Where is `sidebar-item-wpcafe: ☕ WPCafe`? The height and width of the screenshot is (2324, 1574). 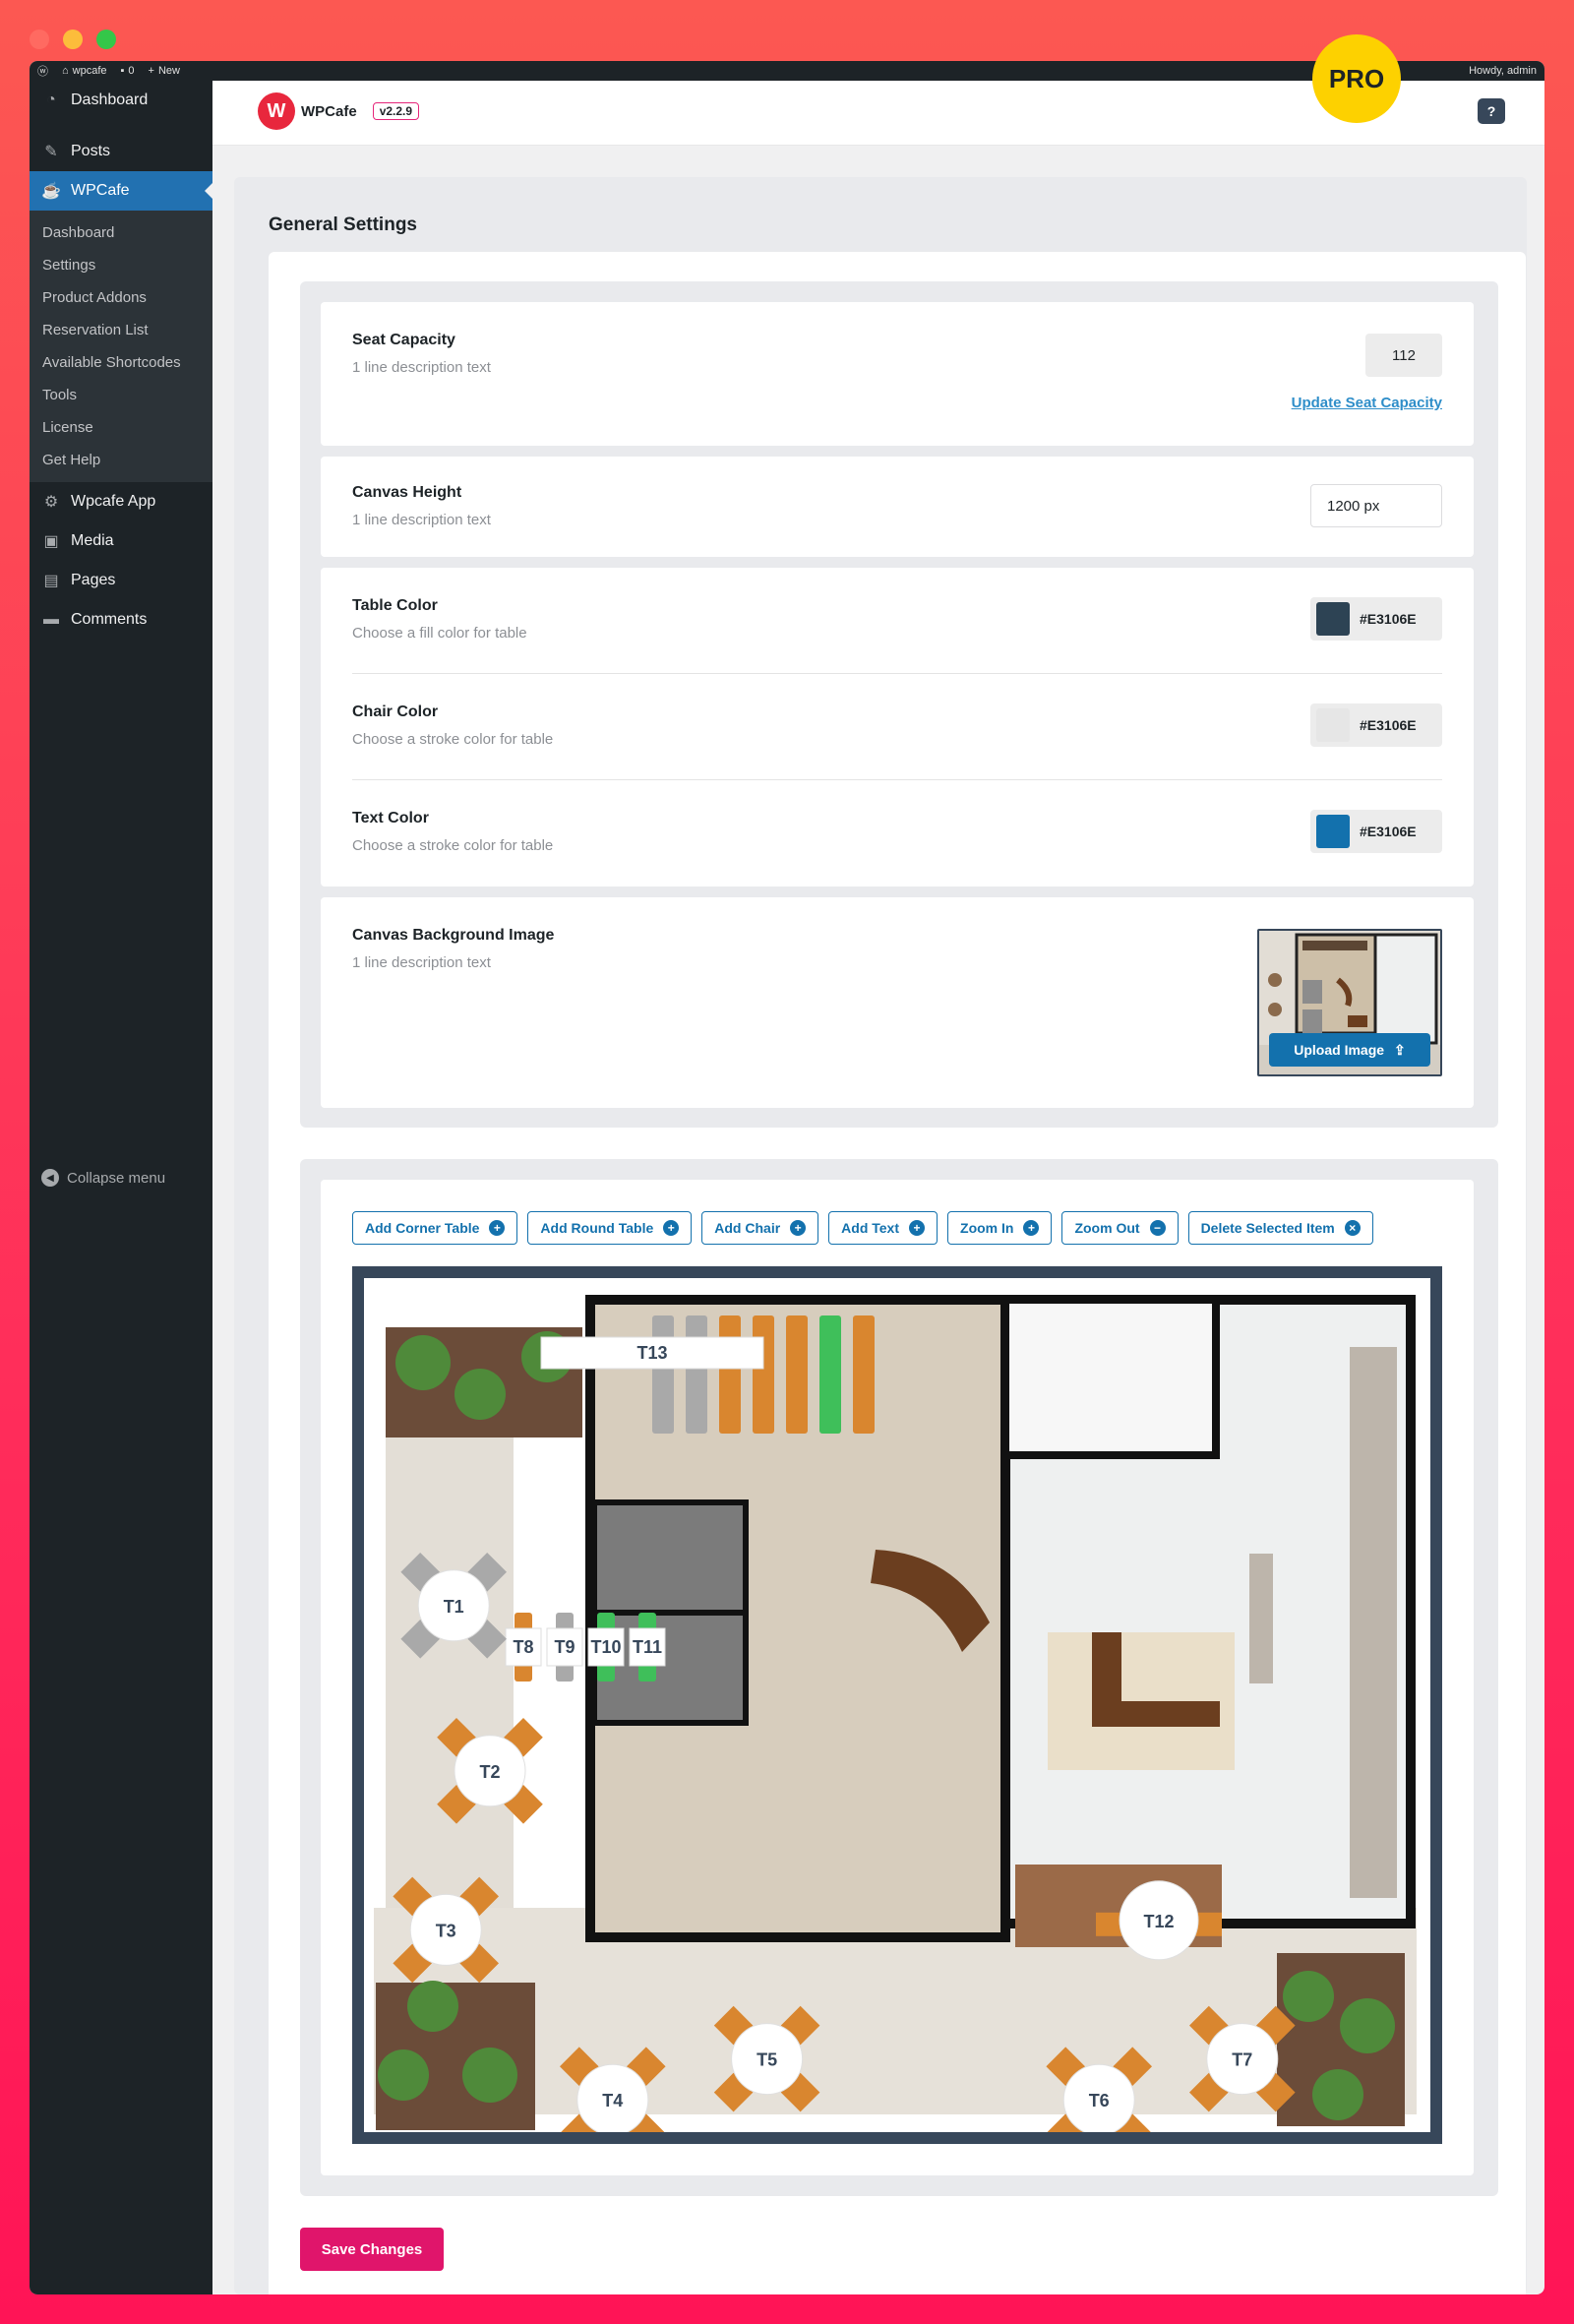
sidebar-item-wpcafe: ☕ WPCafe is located at coordinates (121, 191).